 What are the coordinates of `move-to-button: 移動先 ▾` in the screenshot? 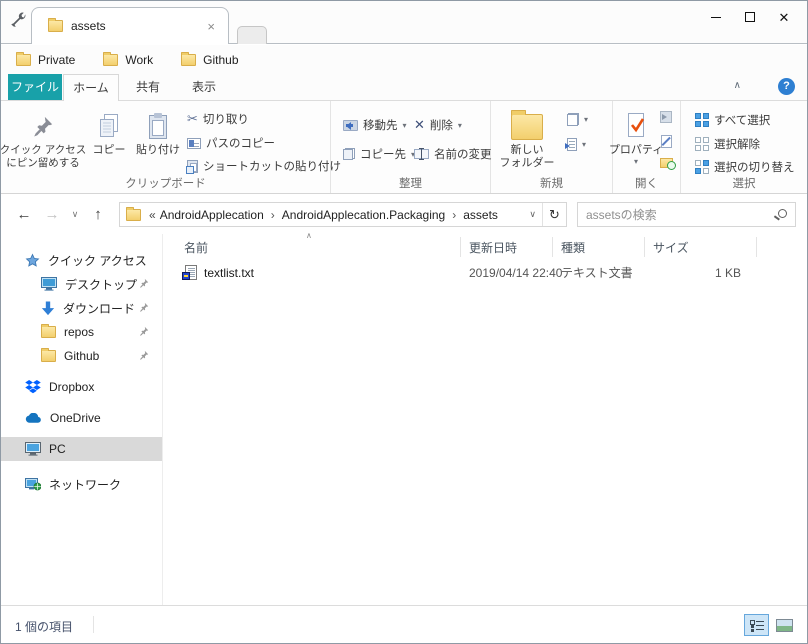 It's located at (375, 125).